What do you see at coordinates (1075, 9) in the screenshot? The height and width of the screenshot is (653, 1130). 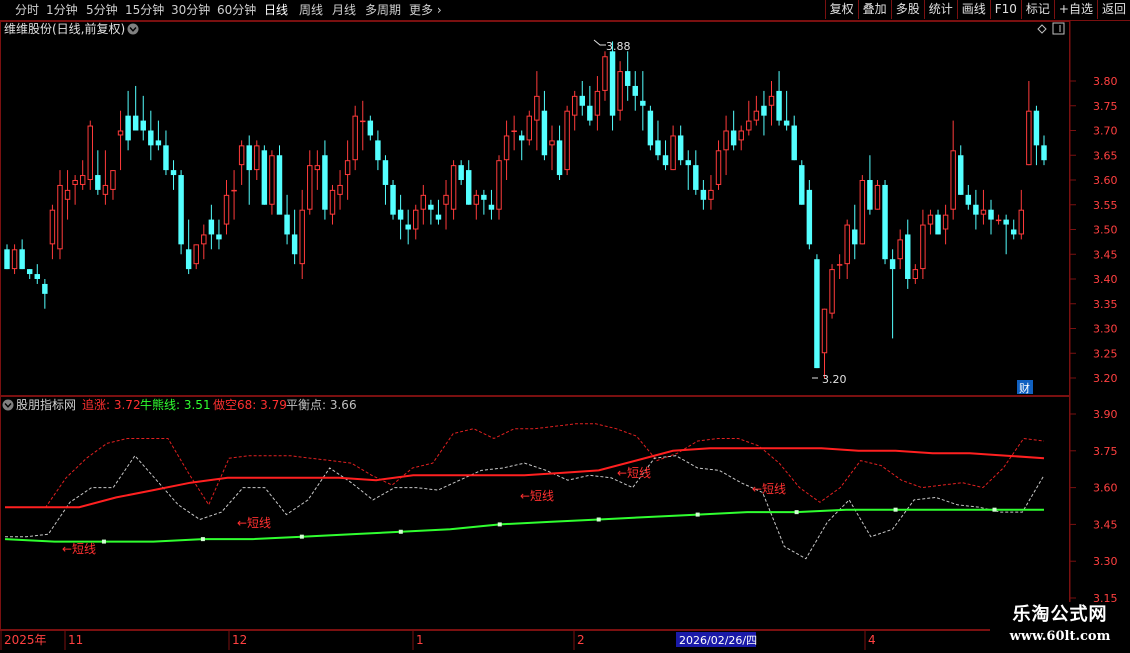 I see `toolbar-button-7: +自选` at bounding box center [1075, 9].